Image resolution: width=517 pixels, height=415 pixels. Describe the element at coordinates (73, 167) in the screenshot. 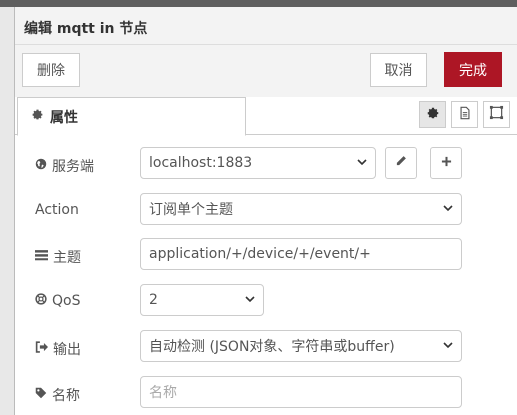

I see `server-label: 服务端` at that location.